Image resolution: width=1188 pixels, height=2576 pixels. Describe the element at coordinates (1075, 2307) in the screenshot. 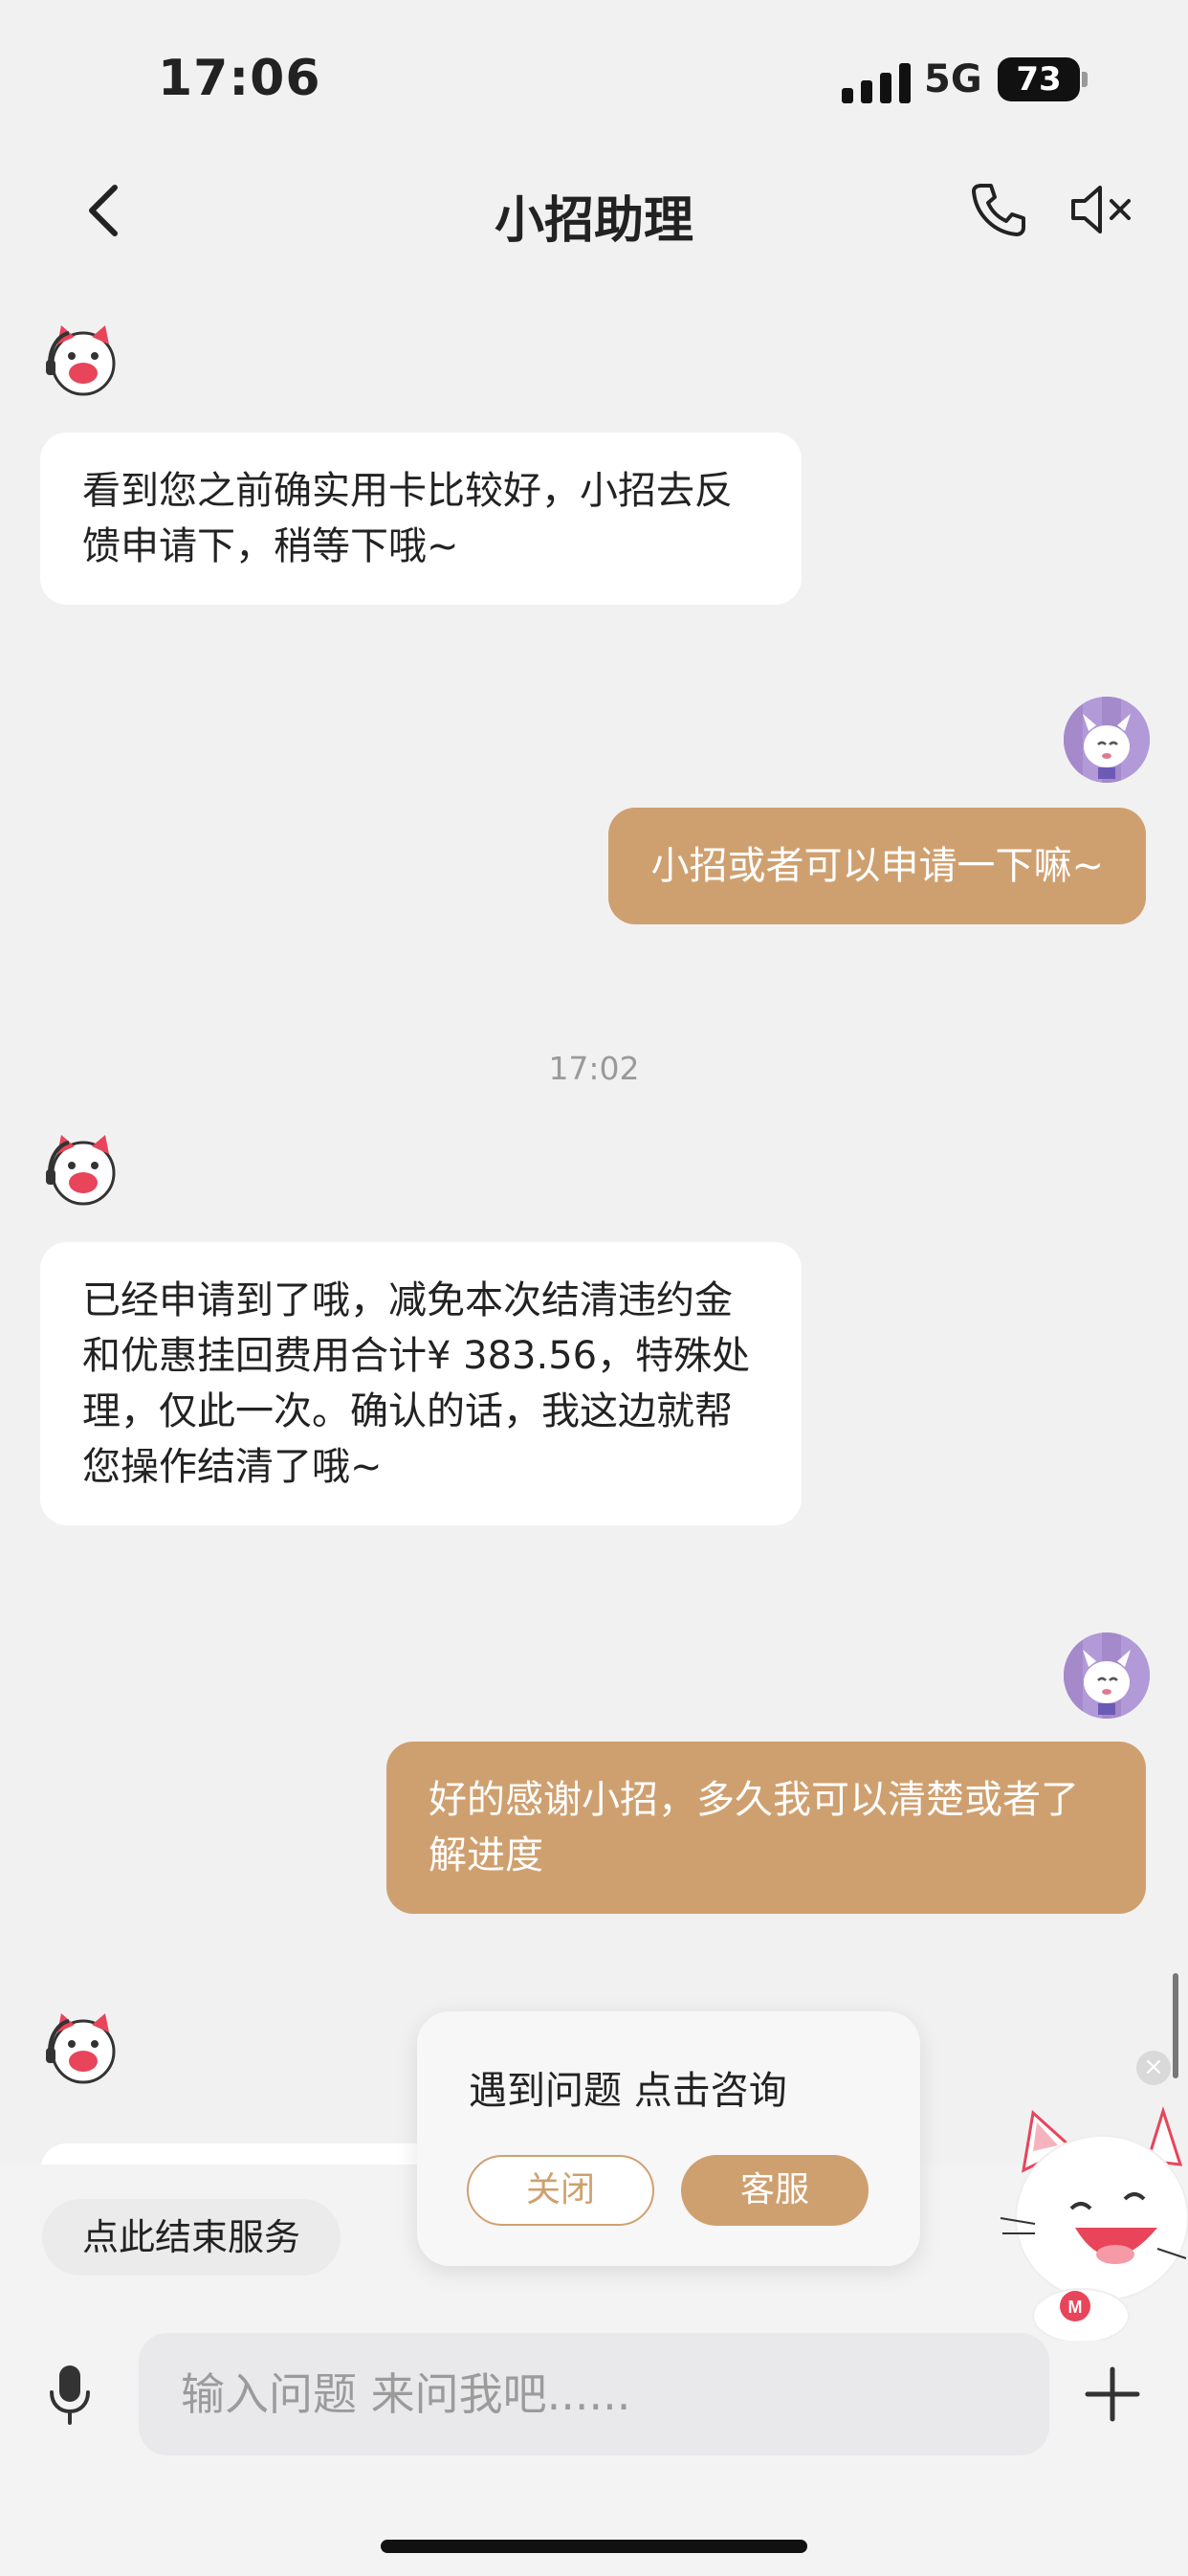

I see `svg-text: M` at that location.